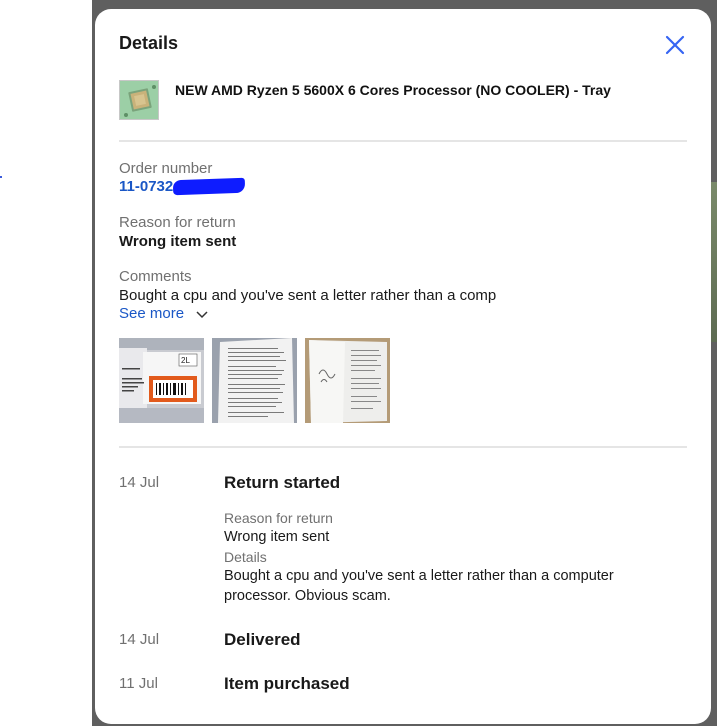 Image resolution: width=717 pixels, height=726 pixels. I want to click on reason-label: Reason for return, so click(177, 222).